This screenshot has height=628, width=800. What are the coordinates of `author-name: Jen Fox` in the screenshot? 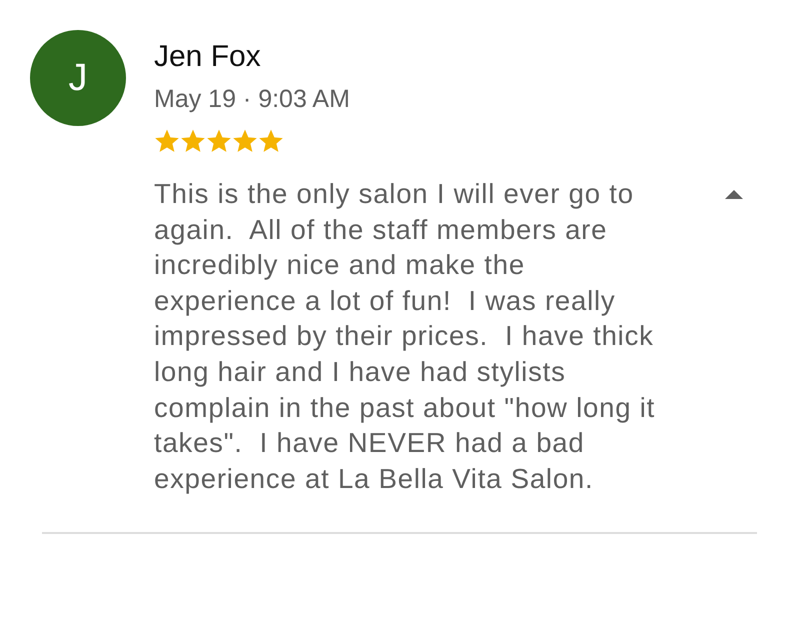 It's located at (208, 57).